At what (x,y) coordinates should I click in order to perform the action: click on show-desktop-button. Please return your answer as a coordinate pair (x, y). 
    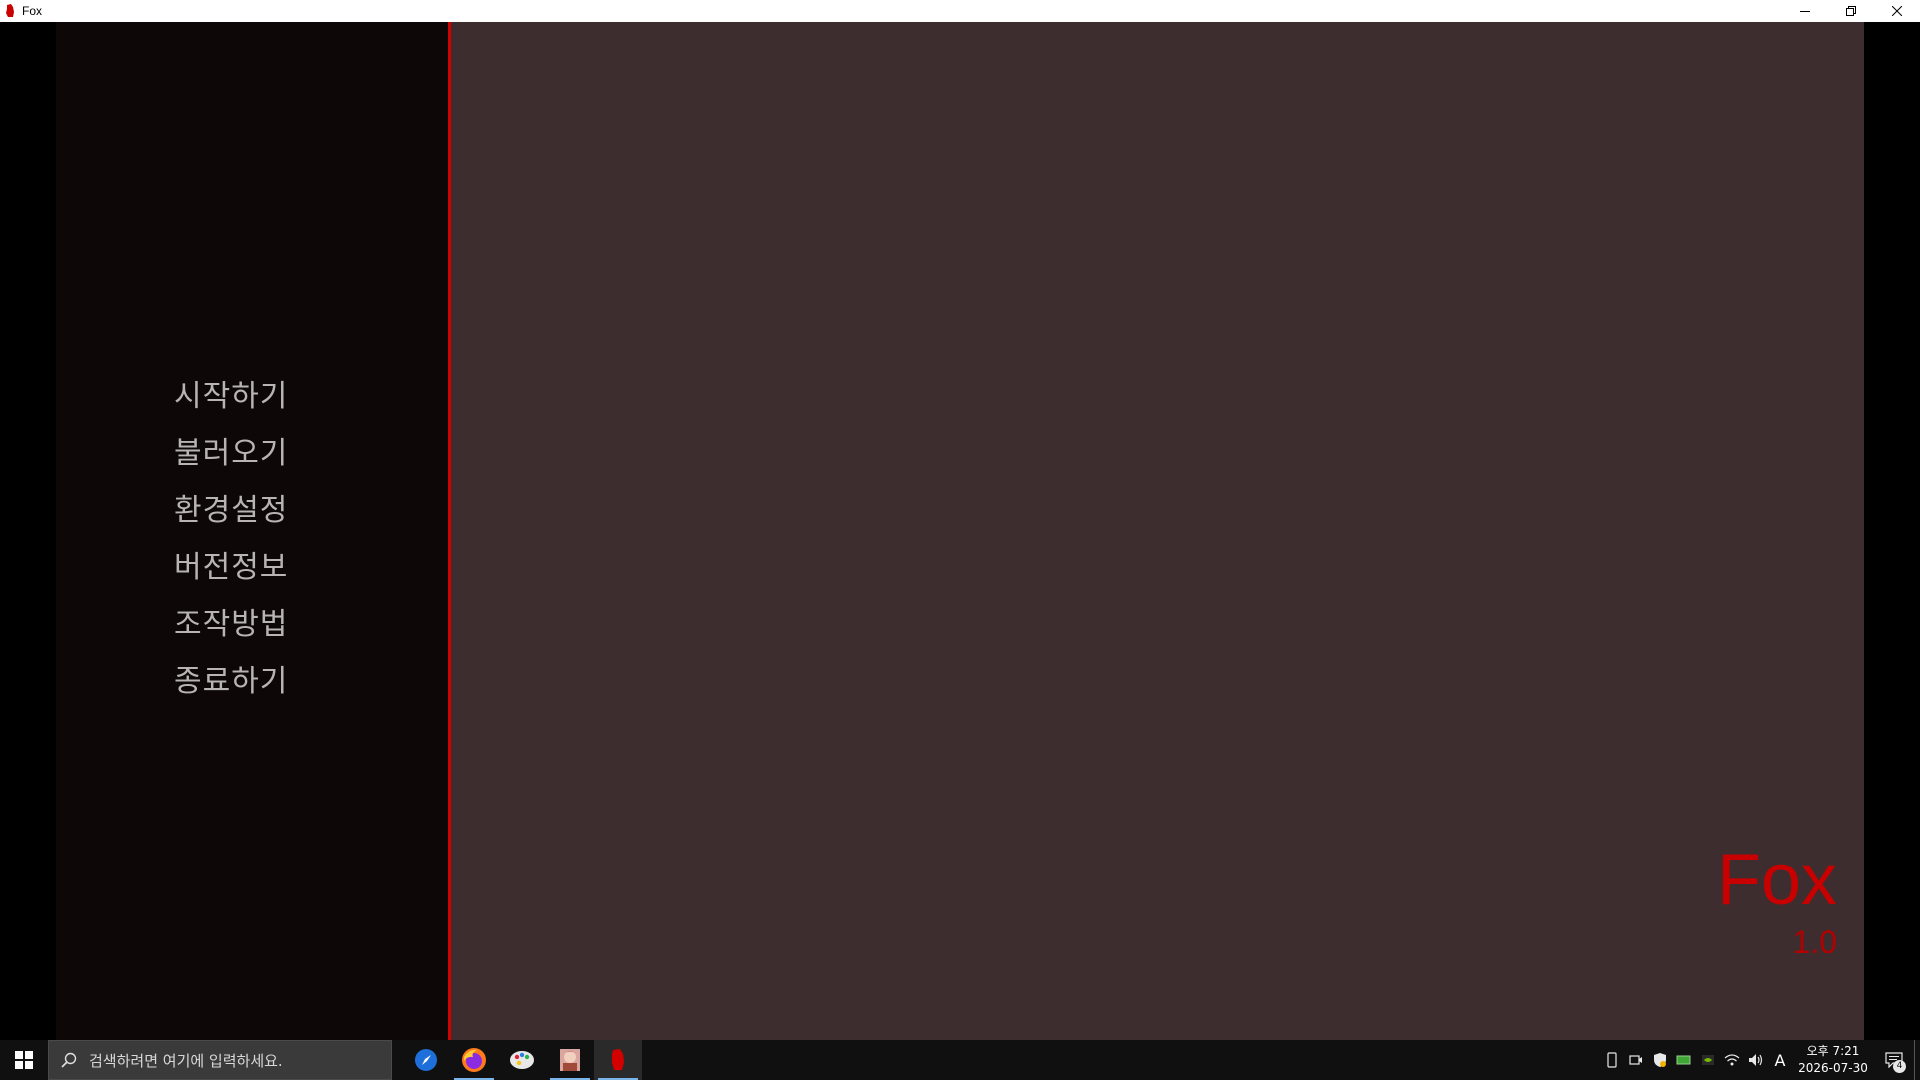
    Looking at the image, I should click on (1917, 1060).